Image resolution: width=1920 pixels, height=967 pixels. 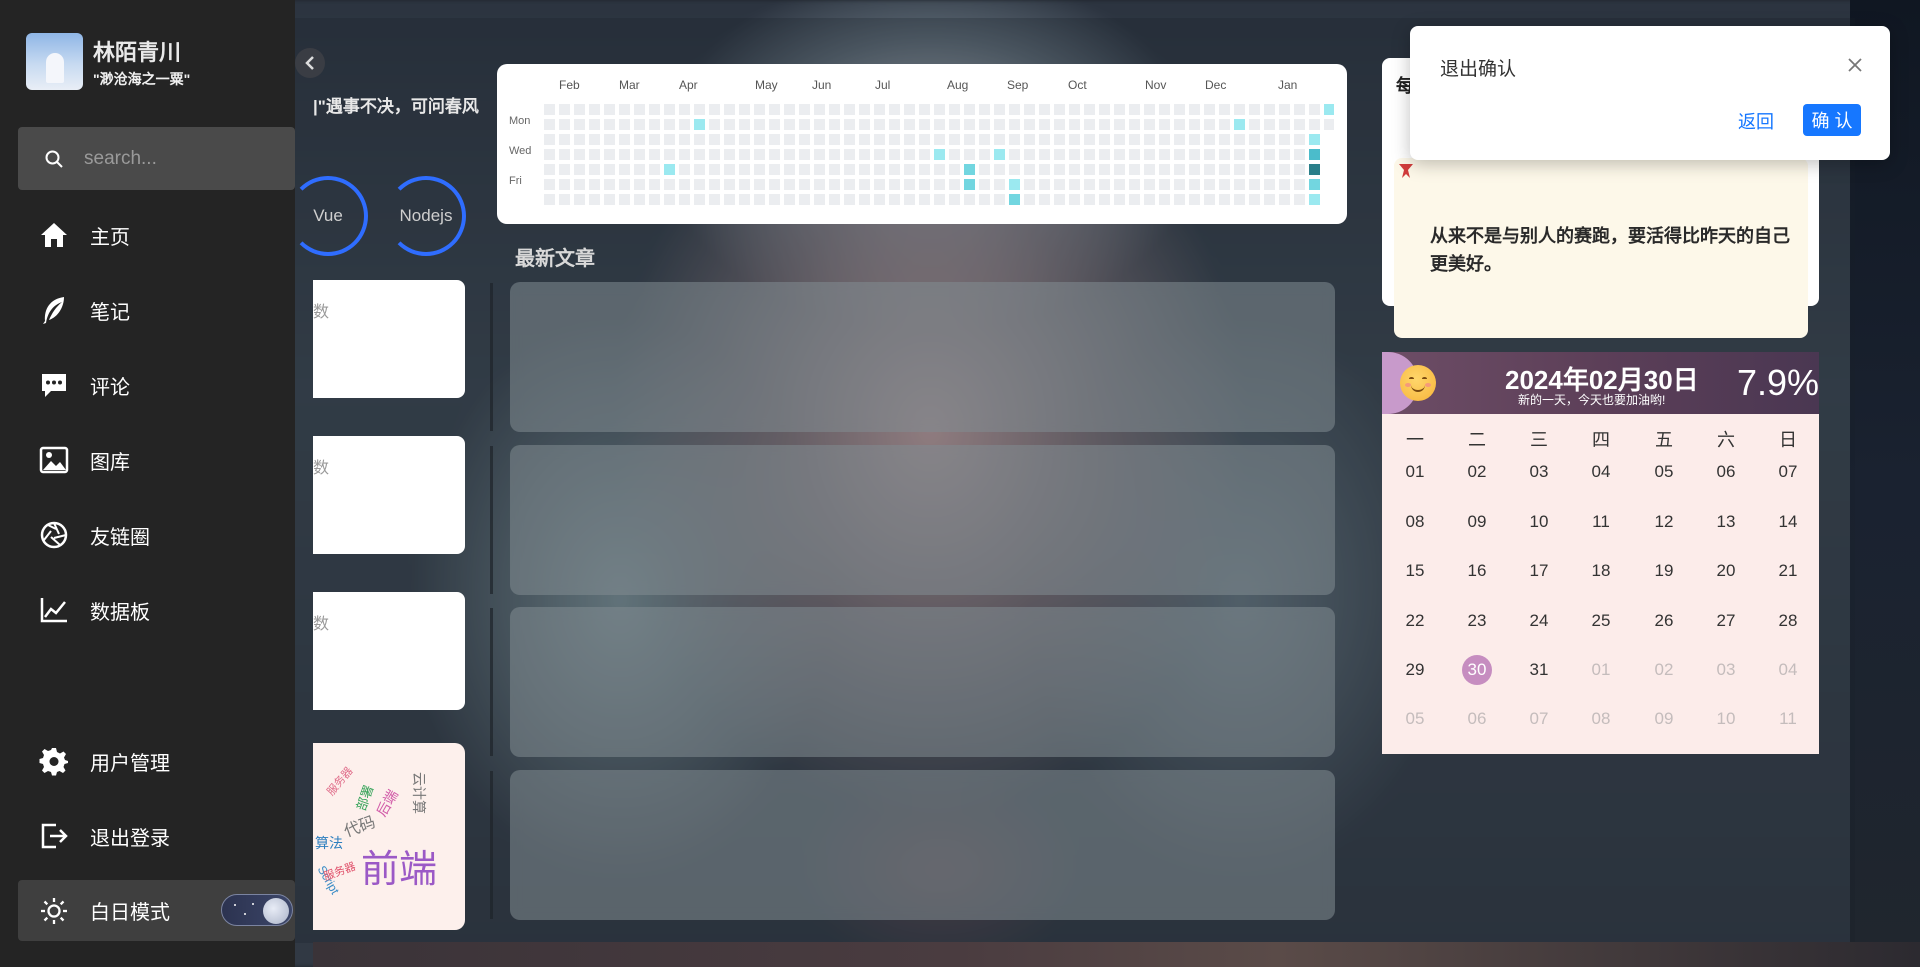 I want to click on nav-item-notes: 笔记, so click(x=147, y=310).